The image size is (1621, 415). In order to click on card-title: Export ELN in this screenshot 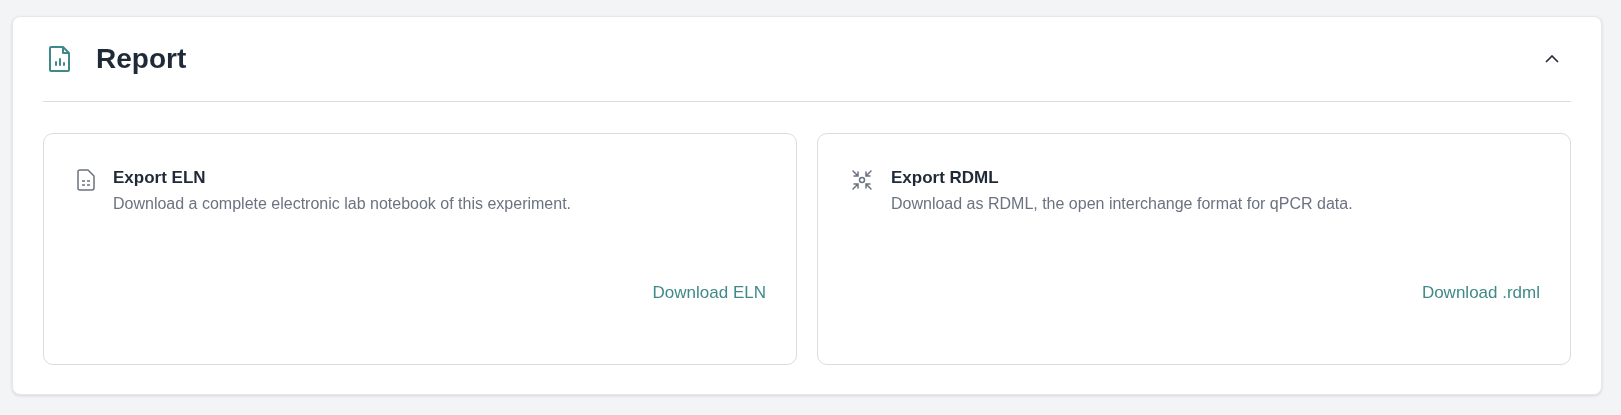, I will do `click(160, 178)`.